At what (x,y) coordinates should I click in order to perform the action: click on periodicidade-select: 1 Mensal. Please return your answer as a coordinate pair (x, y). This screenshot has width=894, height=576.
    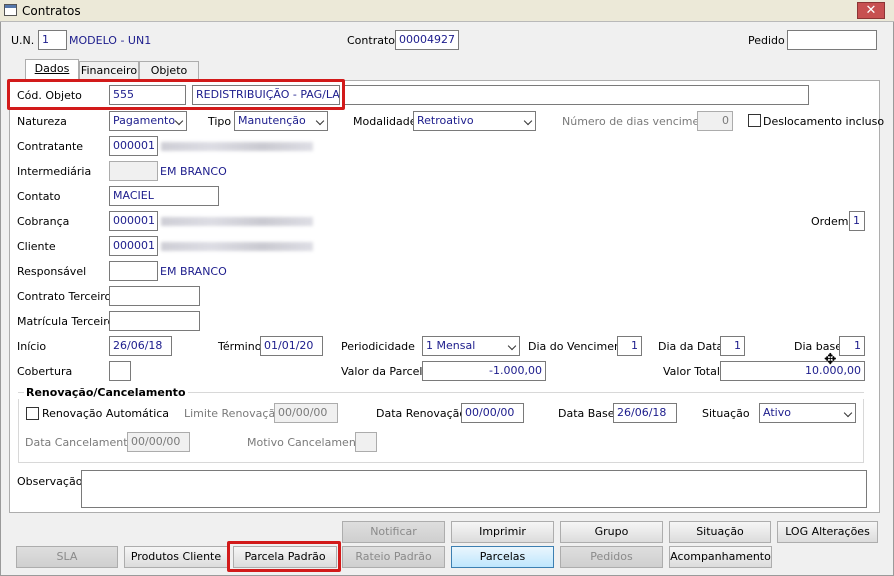
    Looking at the image, I should click on (471, 346).